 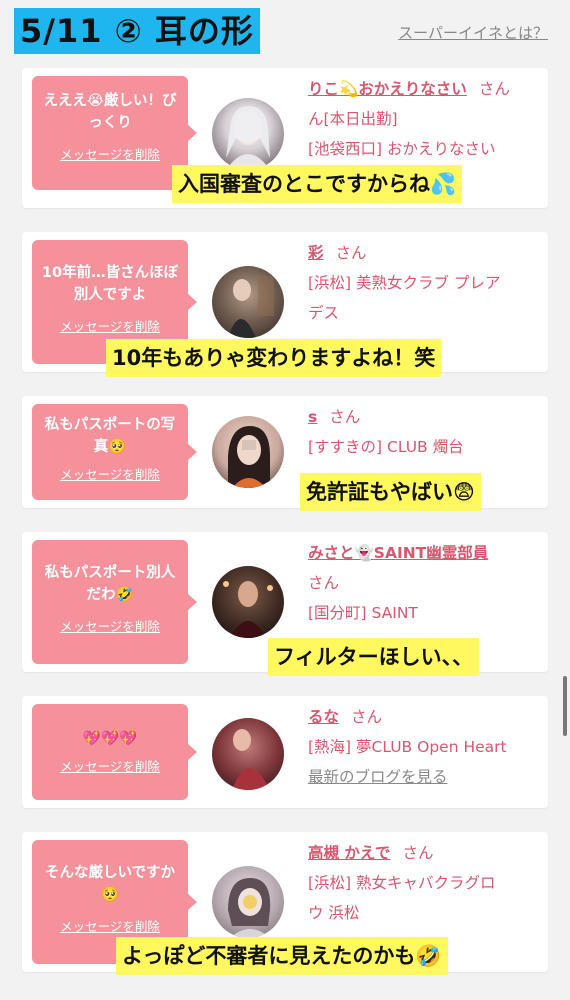 I want to click on message-bubble: 私もパスポートの写真🥺 メッセージを削除, so click(x=114, y=452).